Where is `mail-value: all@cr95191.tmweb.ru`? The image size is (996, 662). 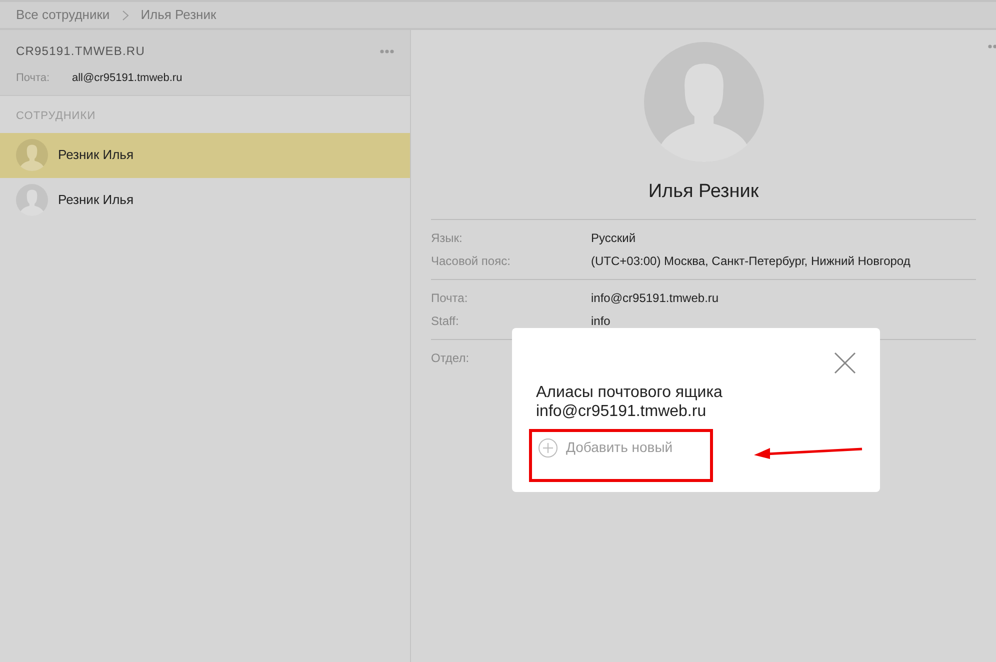
mail-value: all@cr95191.tmweb.ru is located at coordinates (127, 78).